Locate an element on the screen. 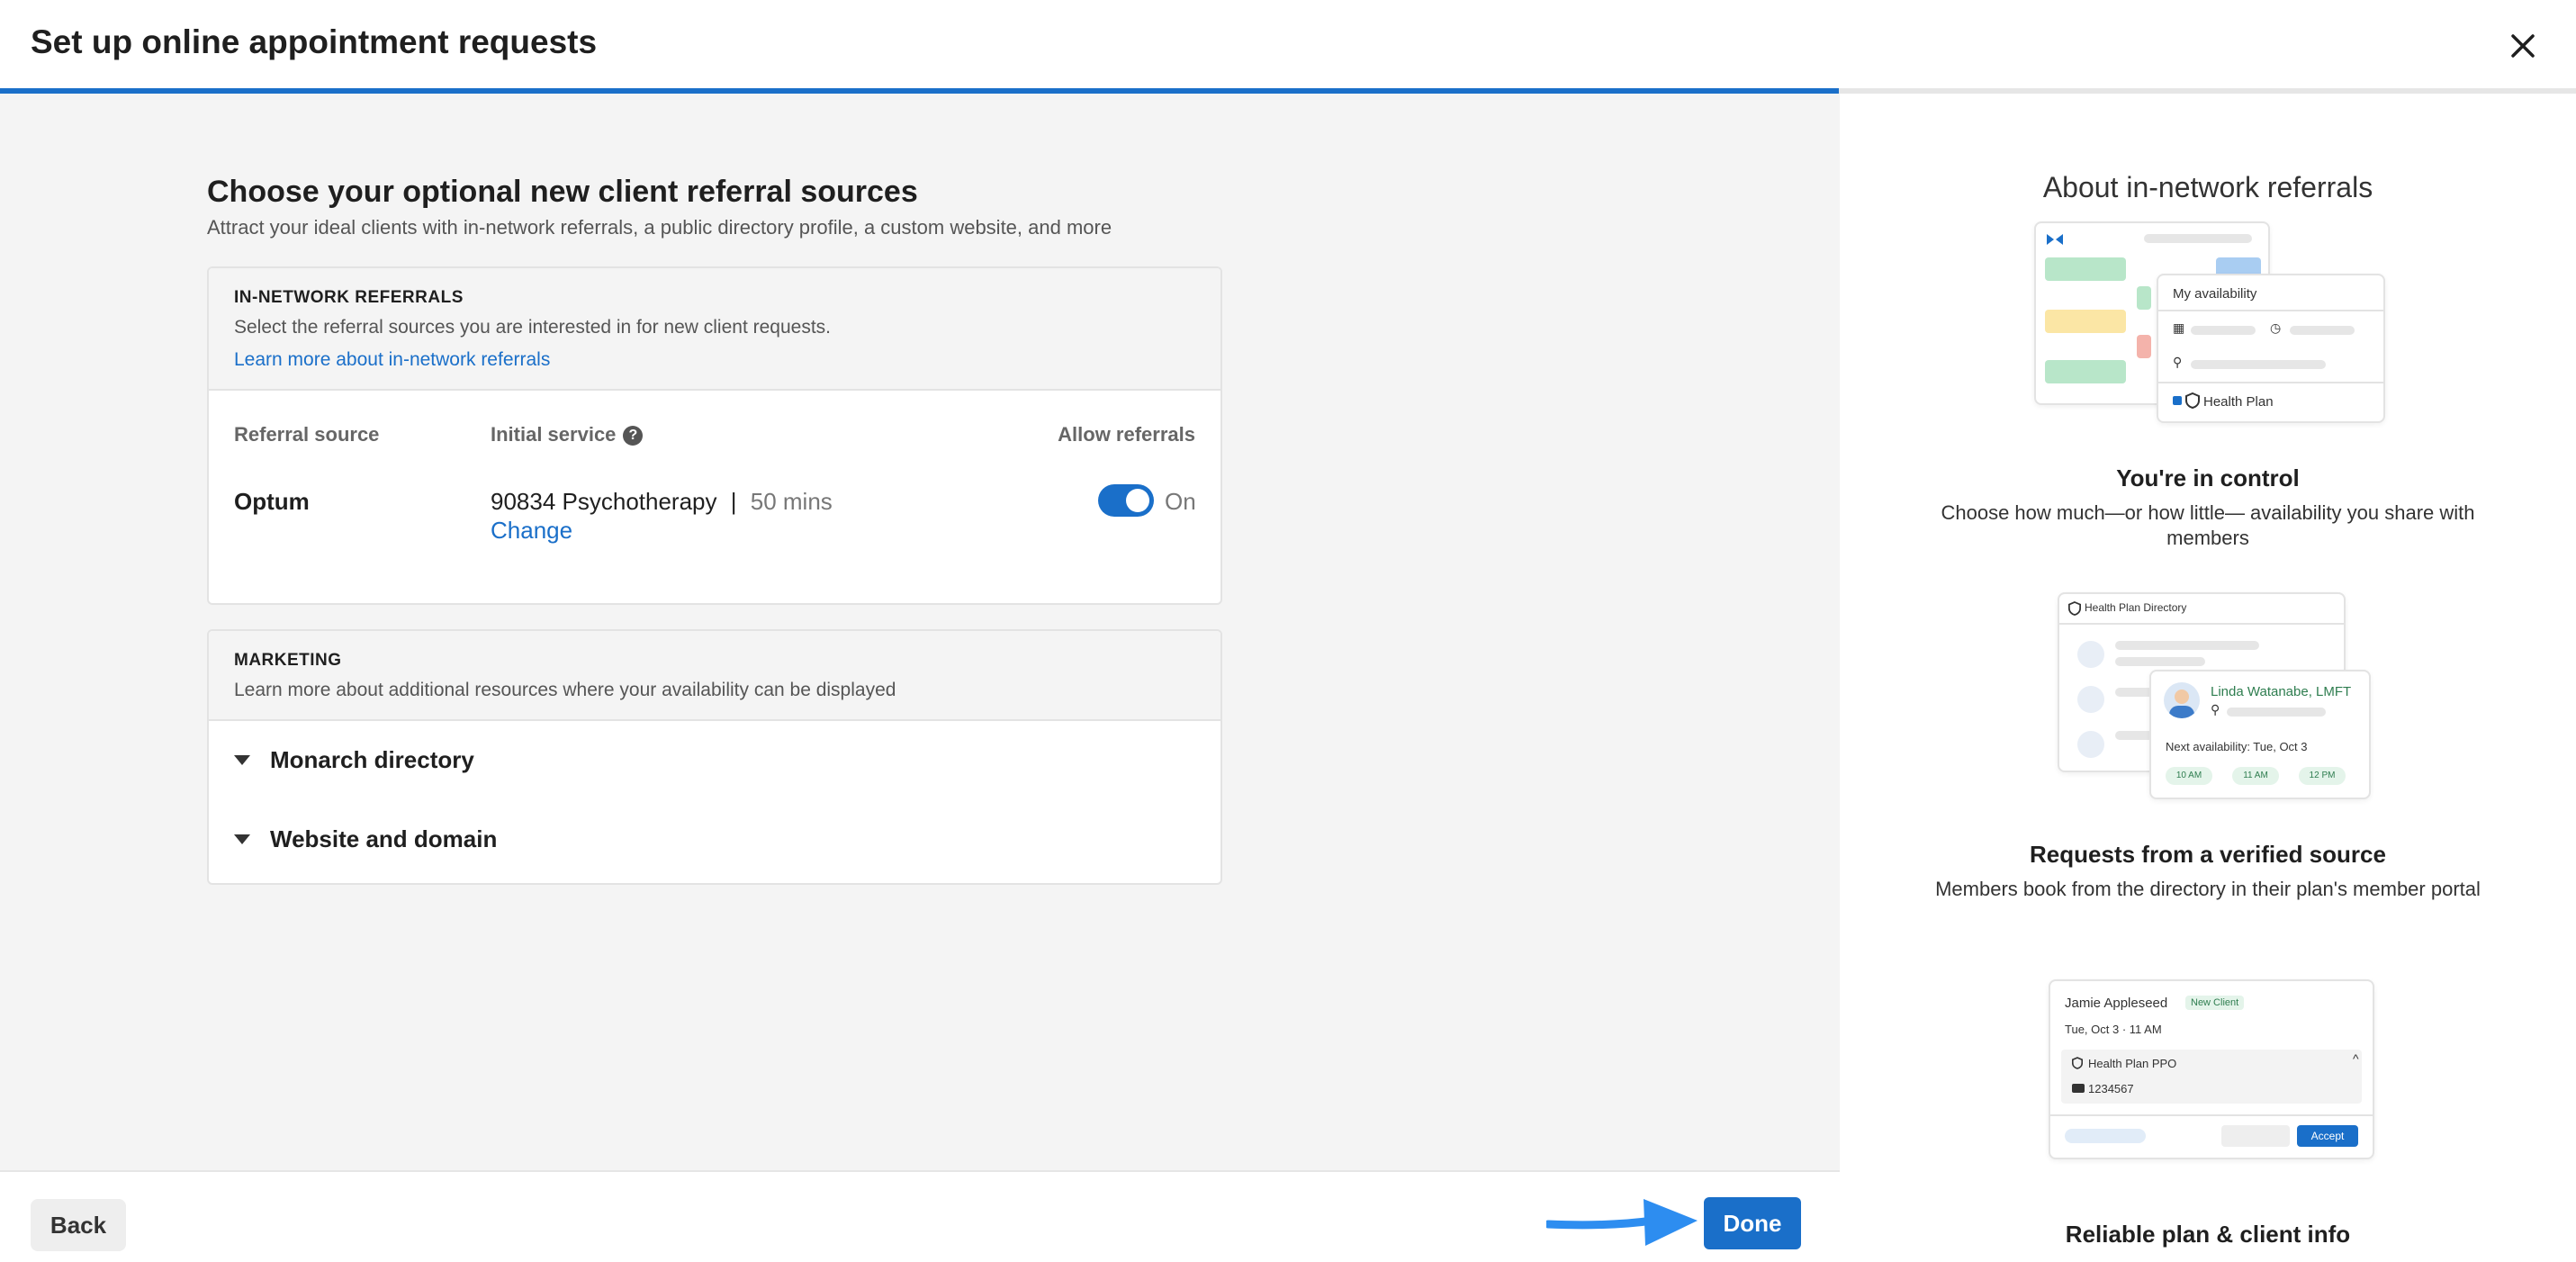  modal-header: Set up online appointment requests is located at coordinates (1288, 44).